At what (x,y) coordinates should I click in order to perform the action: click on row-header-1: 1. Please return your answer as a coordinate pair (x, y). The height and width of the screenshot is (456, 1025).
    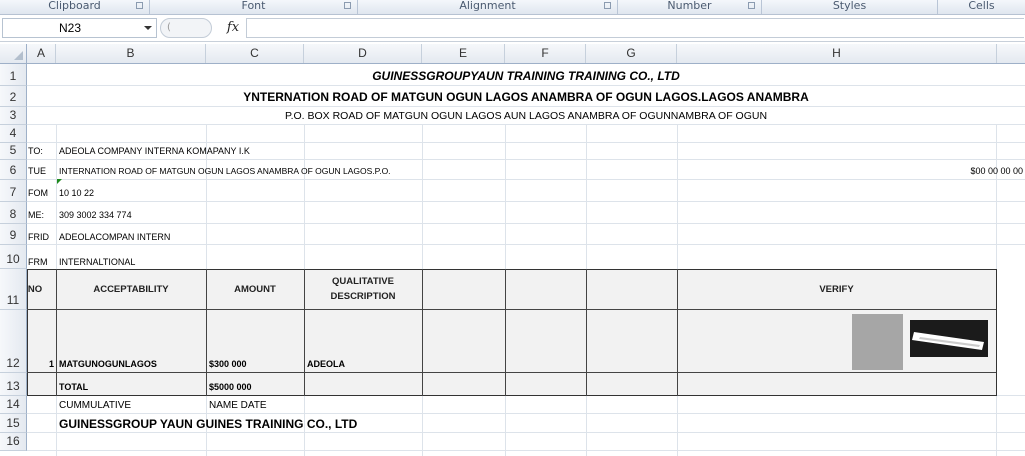
    Looking at the image, I should click on (13, 75).